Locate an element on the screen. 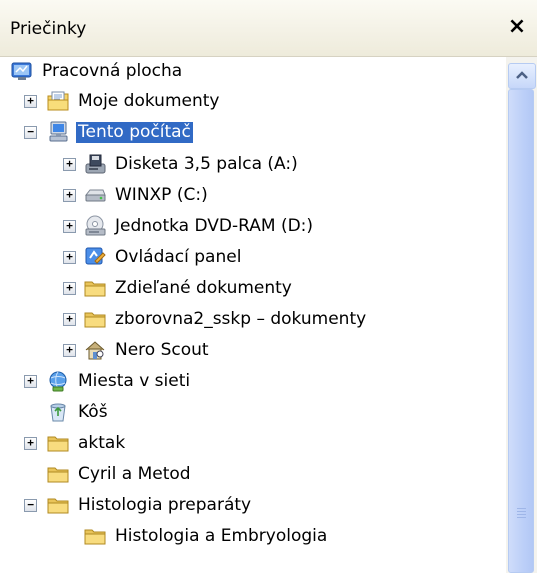  pane-title: Priečinky is located at coordinates (48, 29).